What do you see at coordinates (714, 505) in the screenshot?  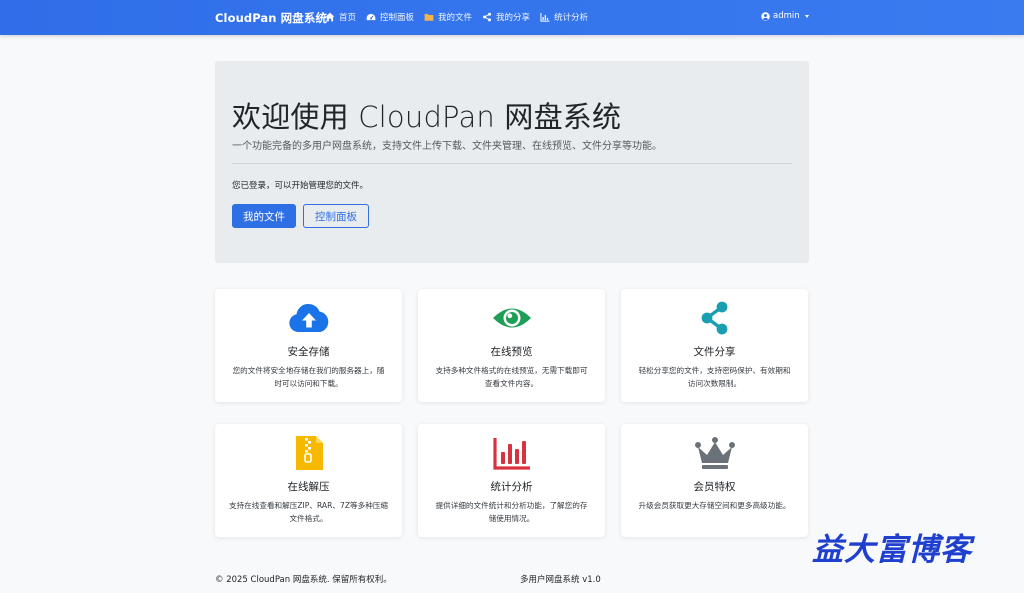 I see `feature-description: 升级会员获取更大存储空间和更多高级功能。` at bounding box center [714, 505].